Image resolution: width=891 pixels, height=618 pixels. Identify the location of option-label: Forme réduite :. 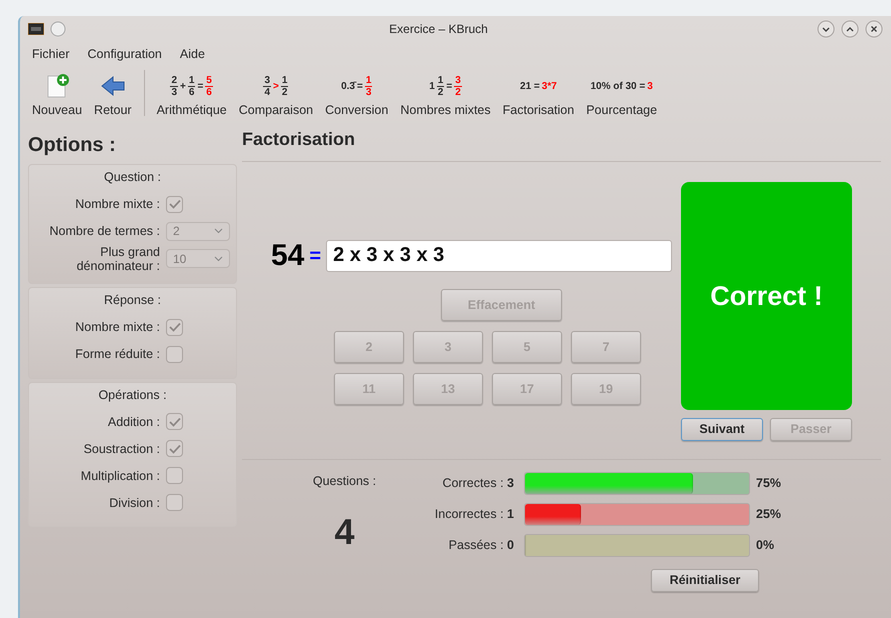
(117, 354).